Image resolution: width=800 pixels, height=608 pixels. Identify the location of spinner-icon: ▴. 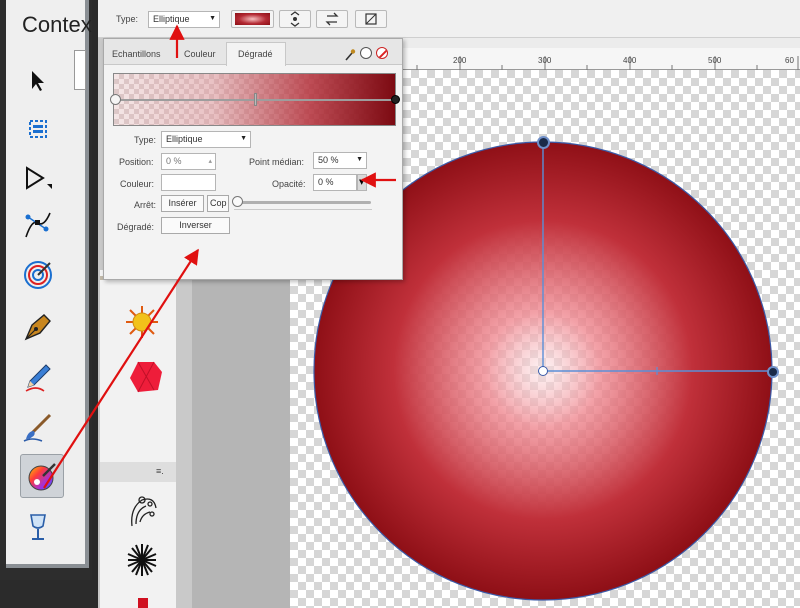
(210, 161).